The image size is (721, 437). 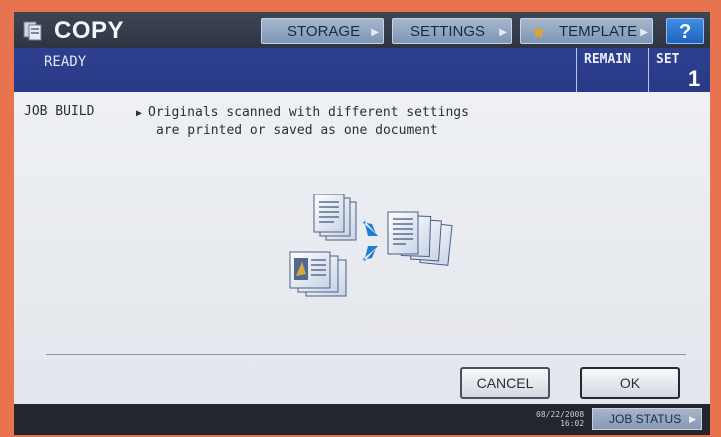 What do you see at coordinates (694, 78) in the screenshot?
I see `set-count: 1` at bounding box center [694, 78].